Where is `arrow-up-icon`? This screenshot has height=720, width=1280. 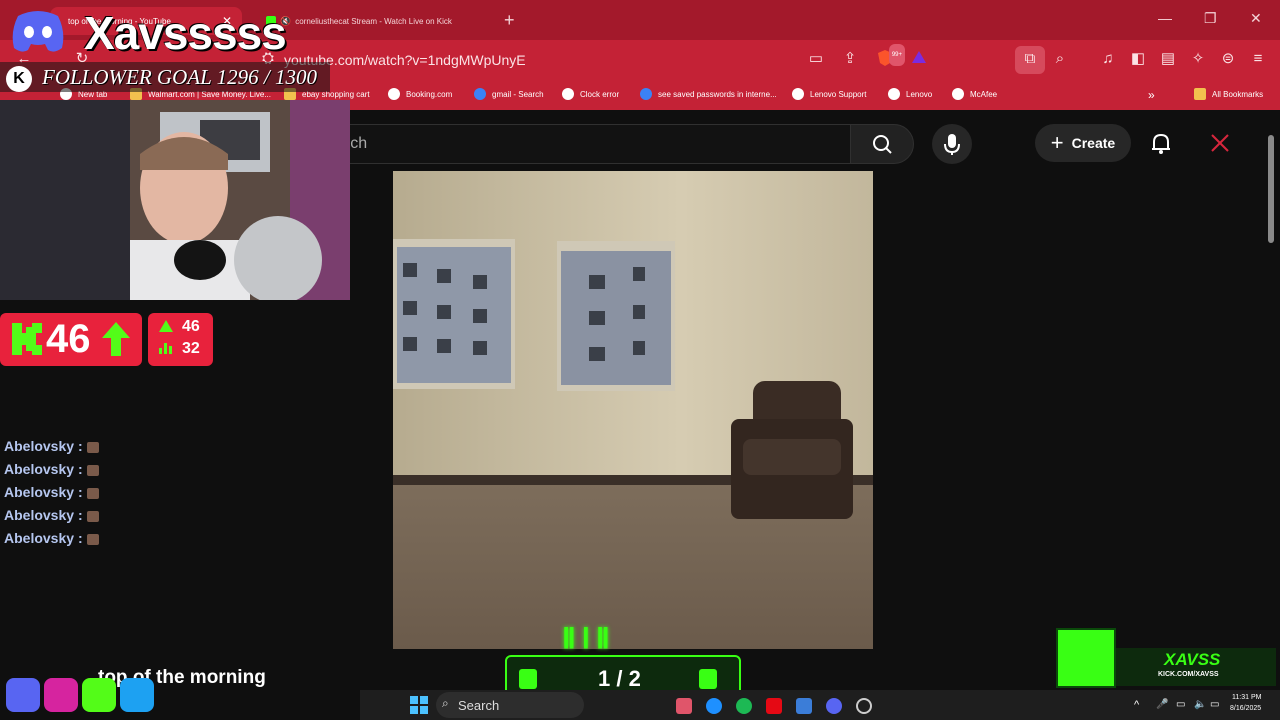 arrow-up-icon is located at coordinates (116, 341).